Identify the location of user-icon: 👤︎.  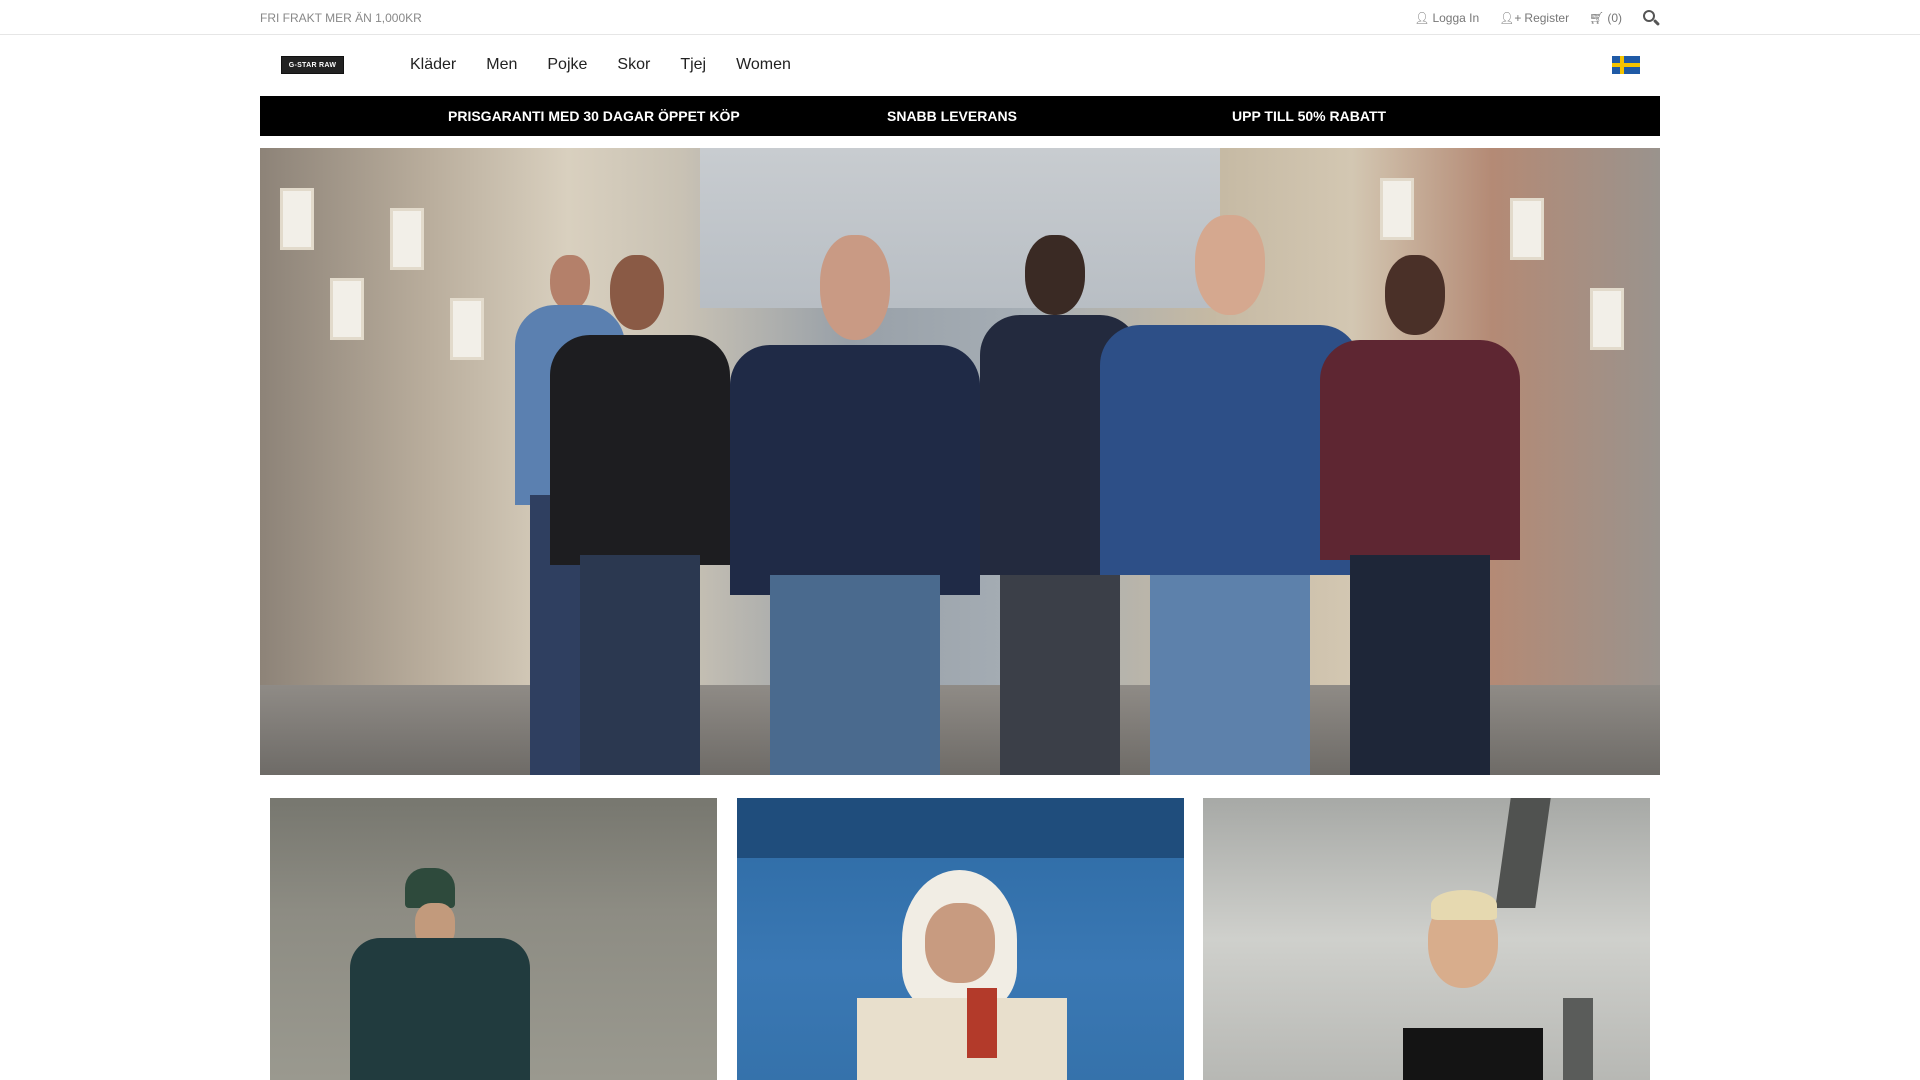
(1422, 17).